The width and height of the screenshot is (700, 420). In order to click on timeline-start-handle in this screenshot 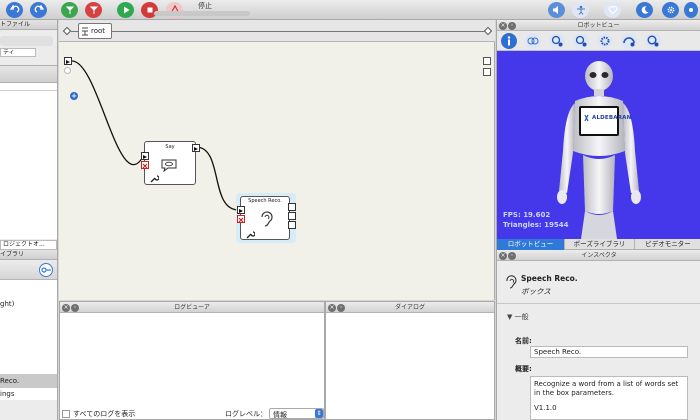, I will do `click(67, 31)`.